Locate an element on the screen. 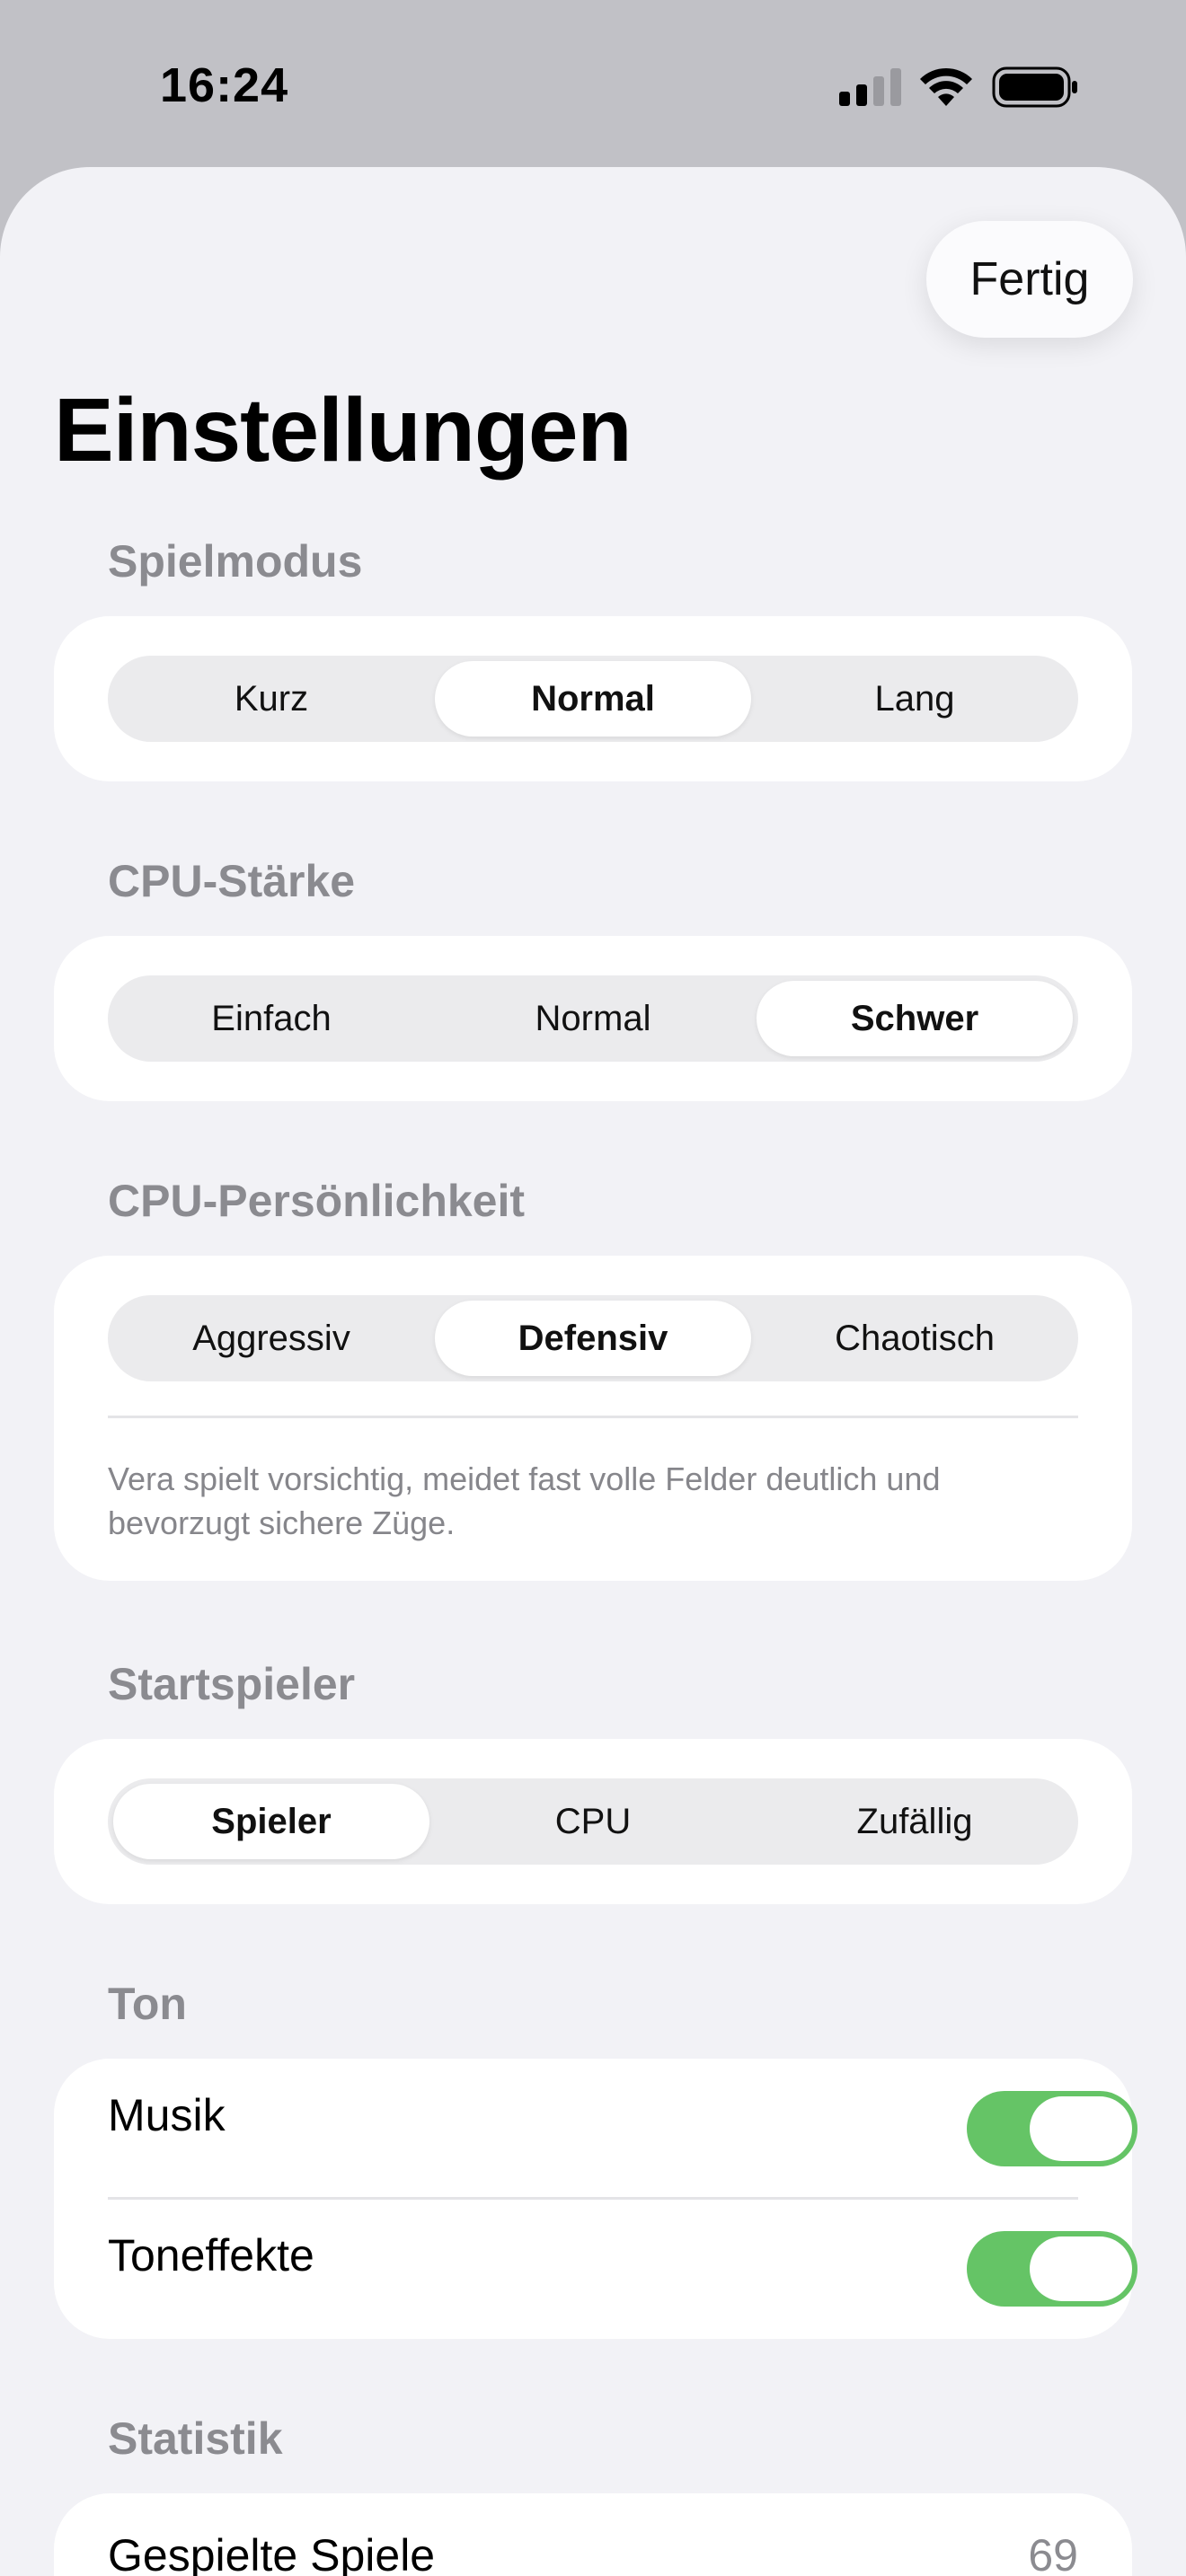  segment-random: Zufällig is located at coordinates (915, 1821).